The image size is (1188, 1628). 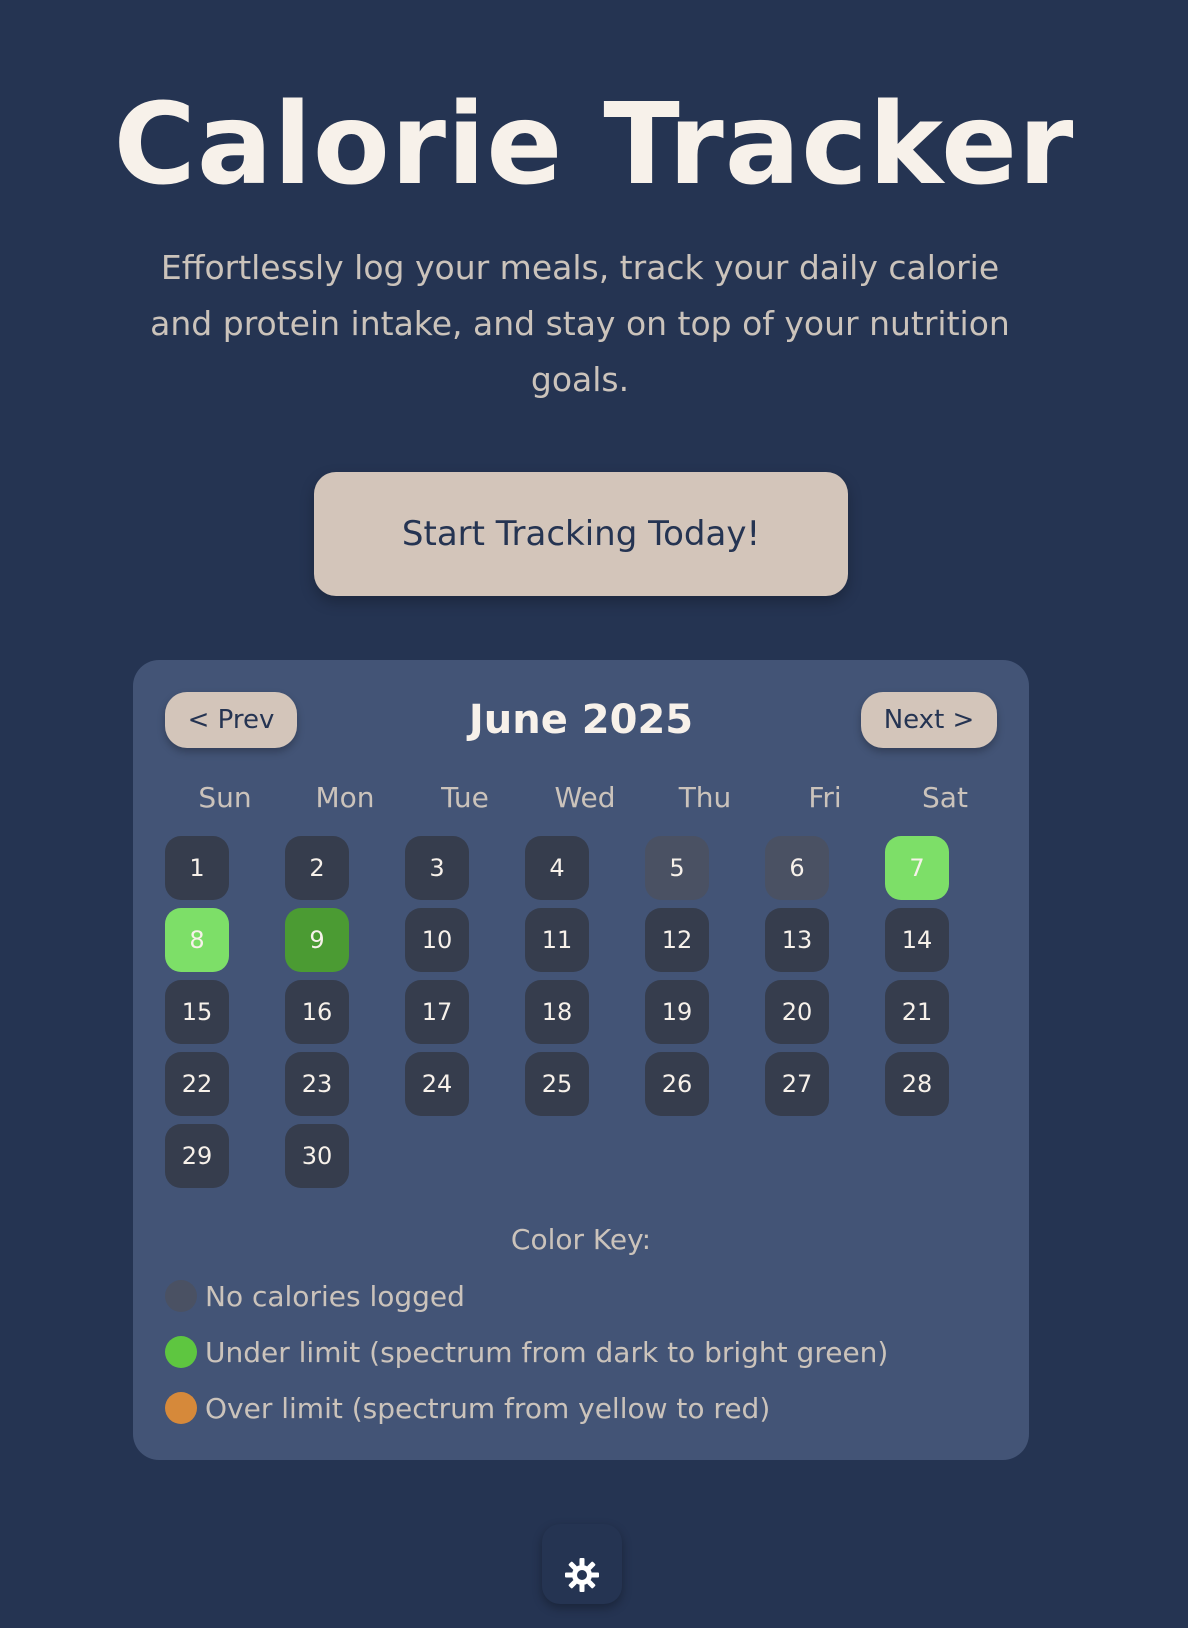 What do you see at coordinates (317, 1084) in the screenshot?
I see `calendar-day: 23` at bounding box center [317, 1084].